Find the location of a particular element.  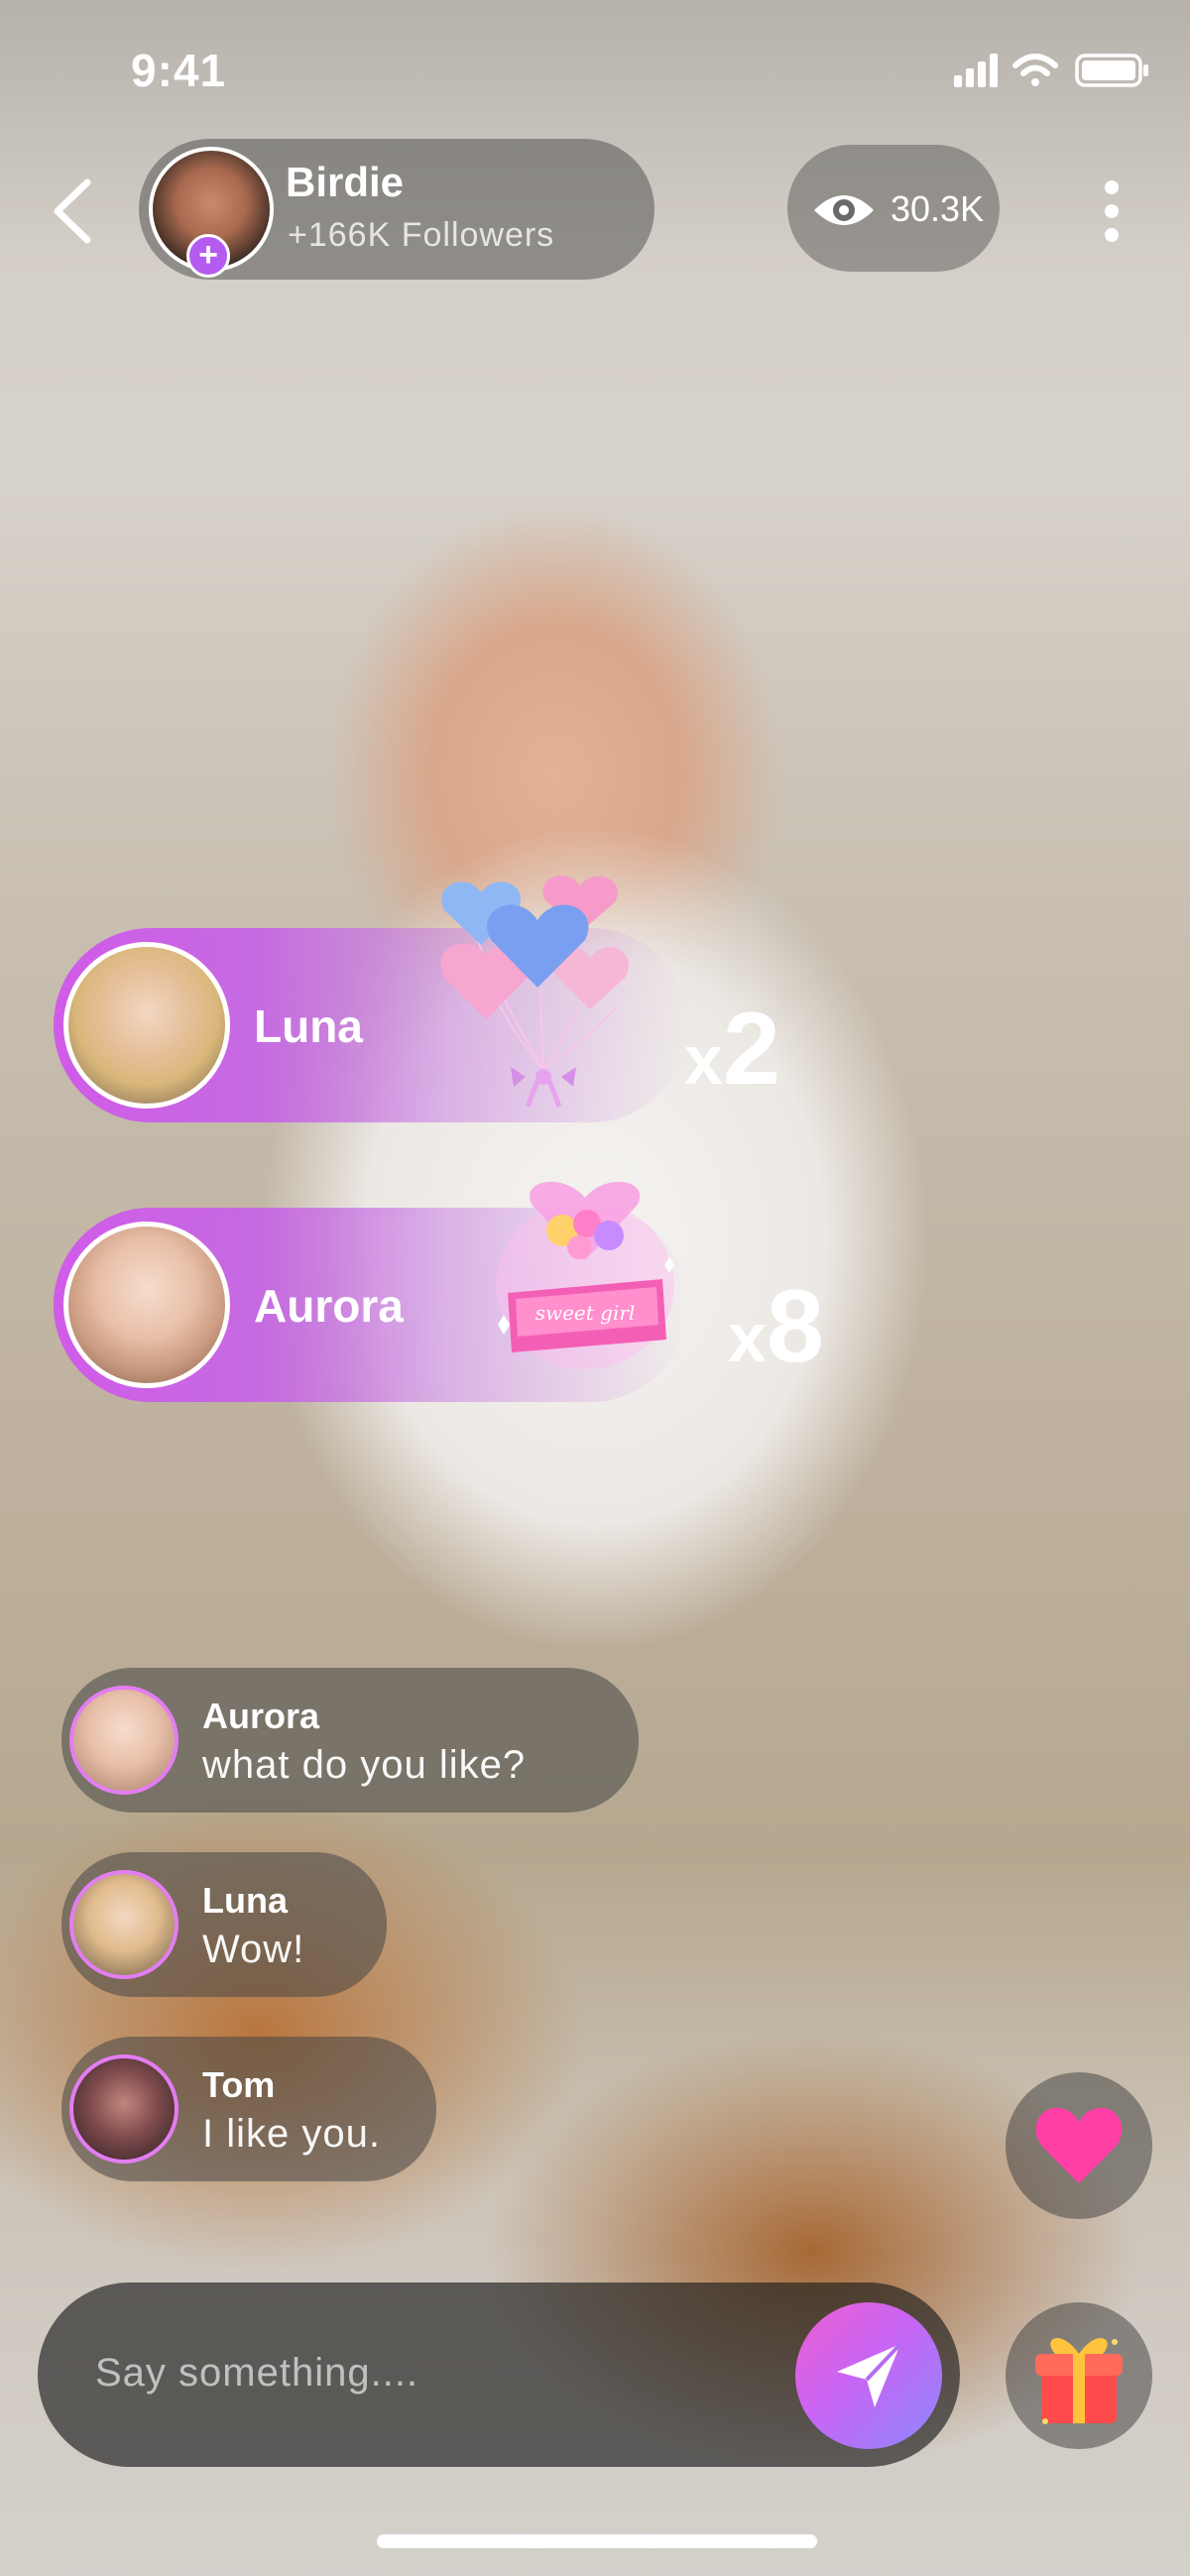

heart-icon is located at coordinates (1079, 2145).